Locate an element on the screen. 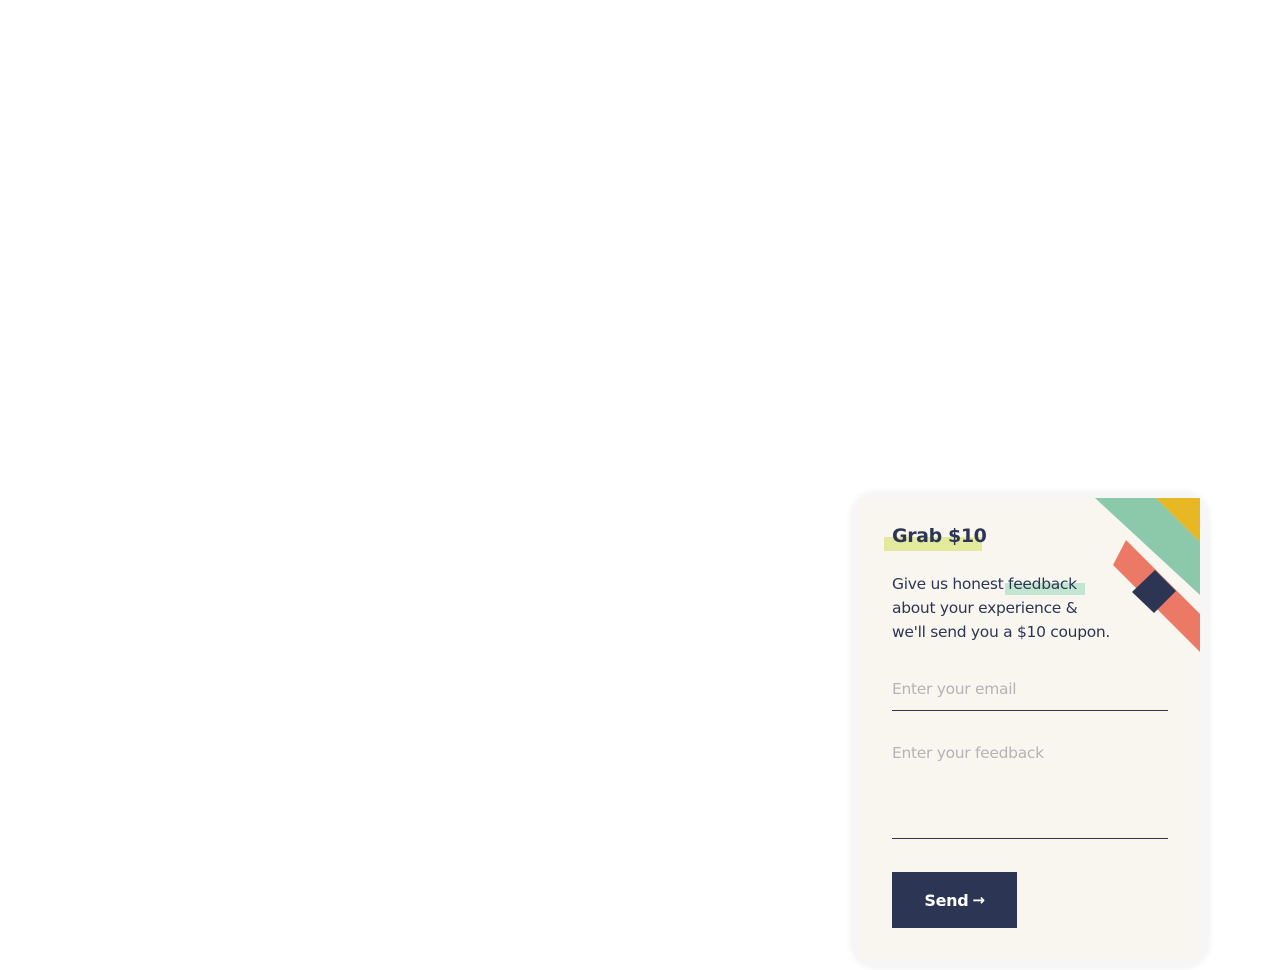 The width and height of the screenshot is (1280, 970). description-line-1: Give us honest feedback is located at coordinates (1012, 584).